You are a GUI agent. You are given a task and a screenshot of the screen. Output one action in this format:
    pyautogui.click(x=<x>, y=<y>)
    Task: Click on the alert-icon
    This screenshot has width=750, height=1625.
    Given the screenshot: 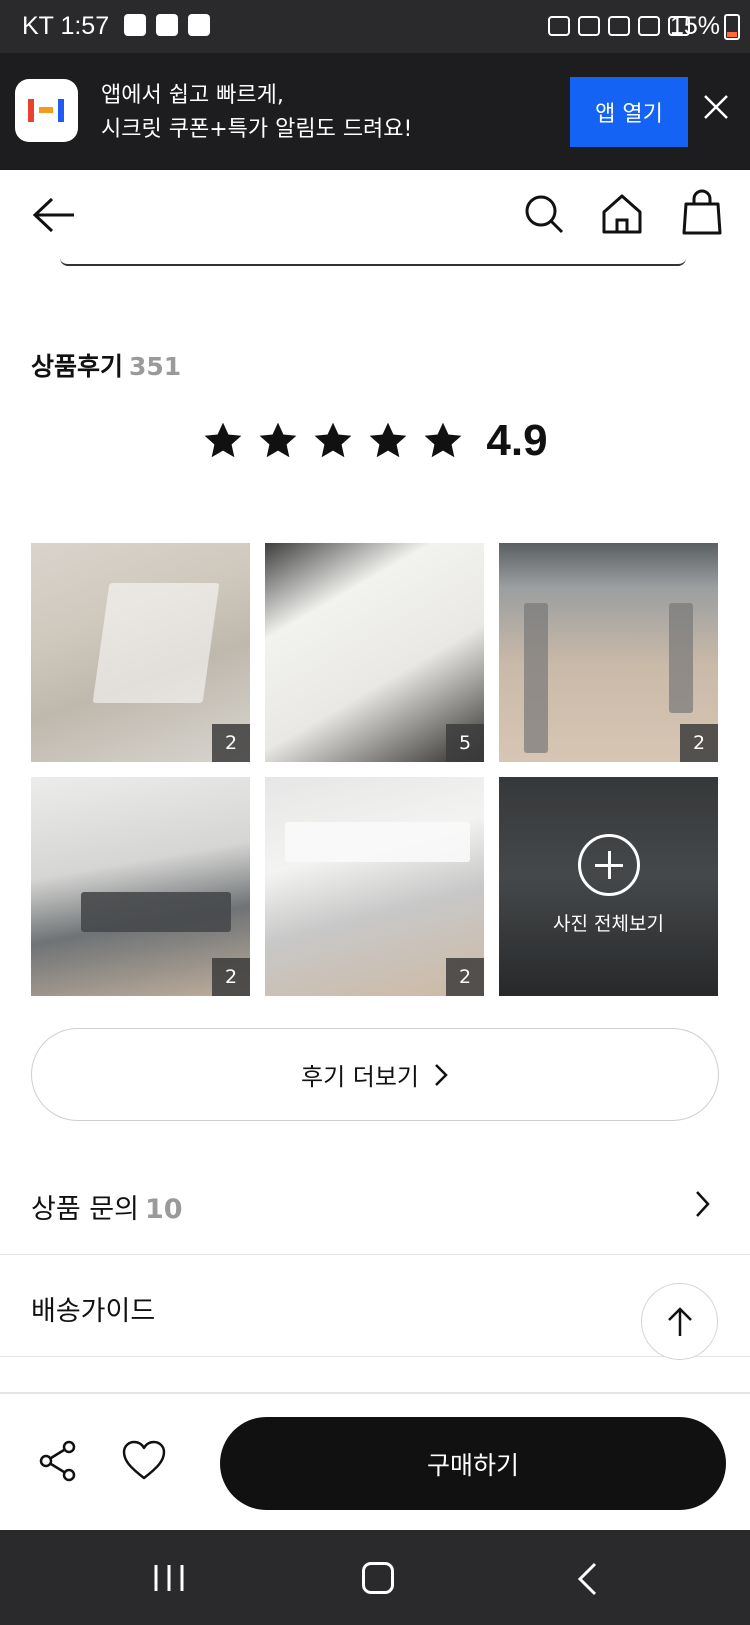 What is the action you would take?
    pyautogui.click(x=167, y=25)
    